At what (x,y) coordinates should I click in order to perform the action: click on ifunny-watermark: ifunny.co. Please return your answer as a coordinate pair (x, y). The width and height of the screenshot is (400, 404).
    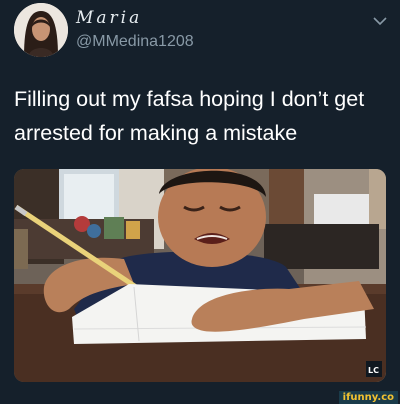
    Looking at the image, I should click on (368, 397).